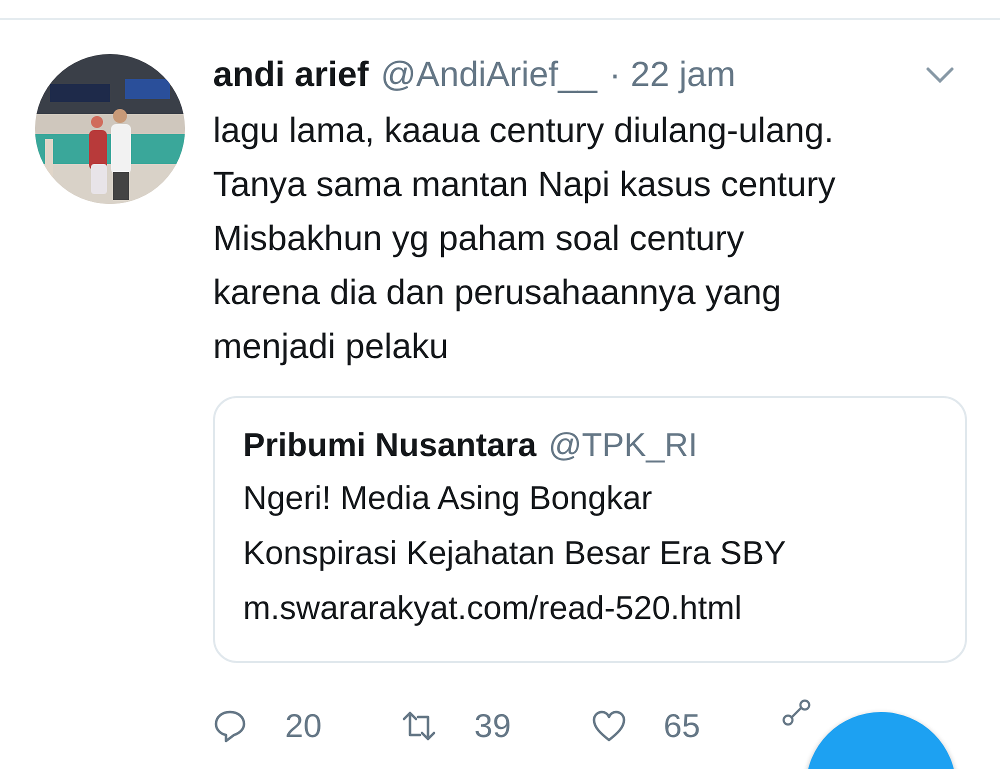  Describe the element at coordinates (389, 445) in the screenshot. I see `quoted-author-name: Pribumi Nusantara` at that location.